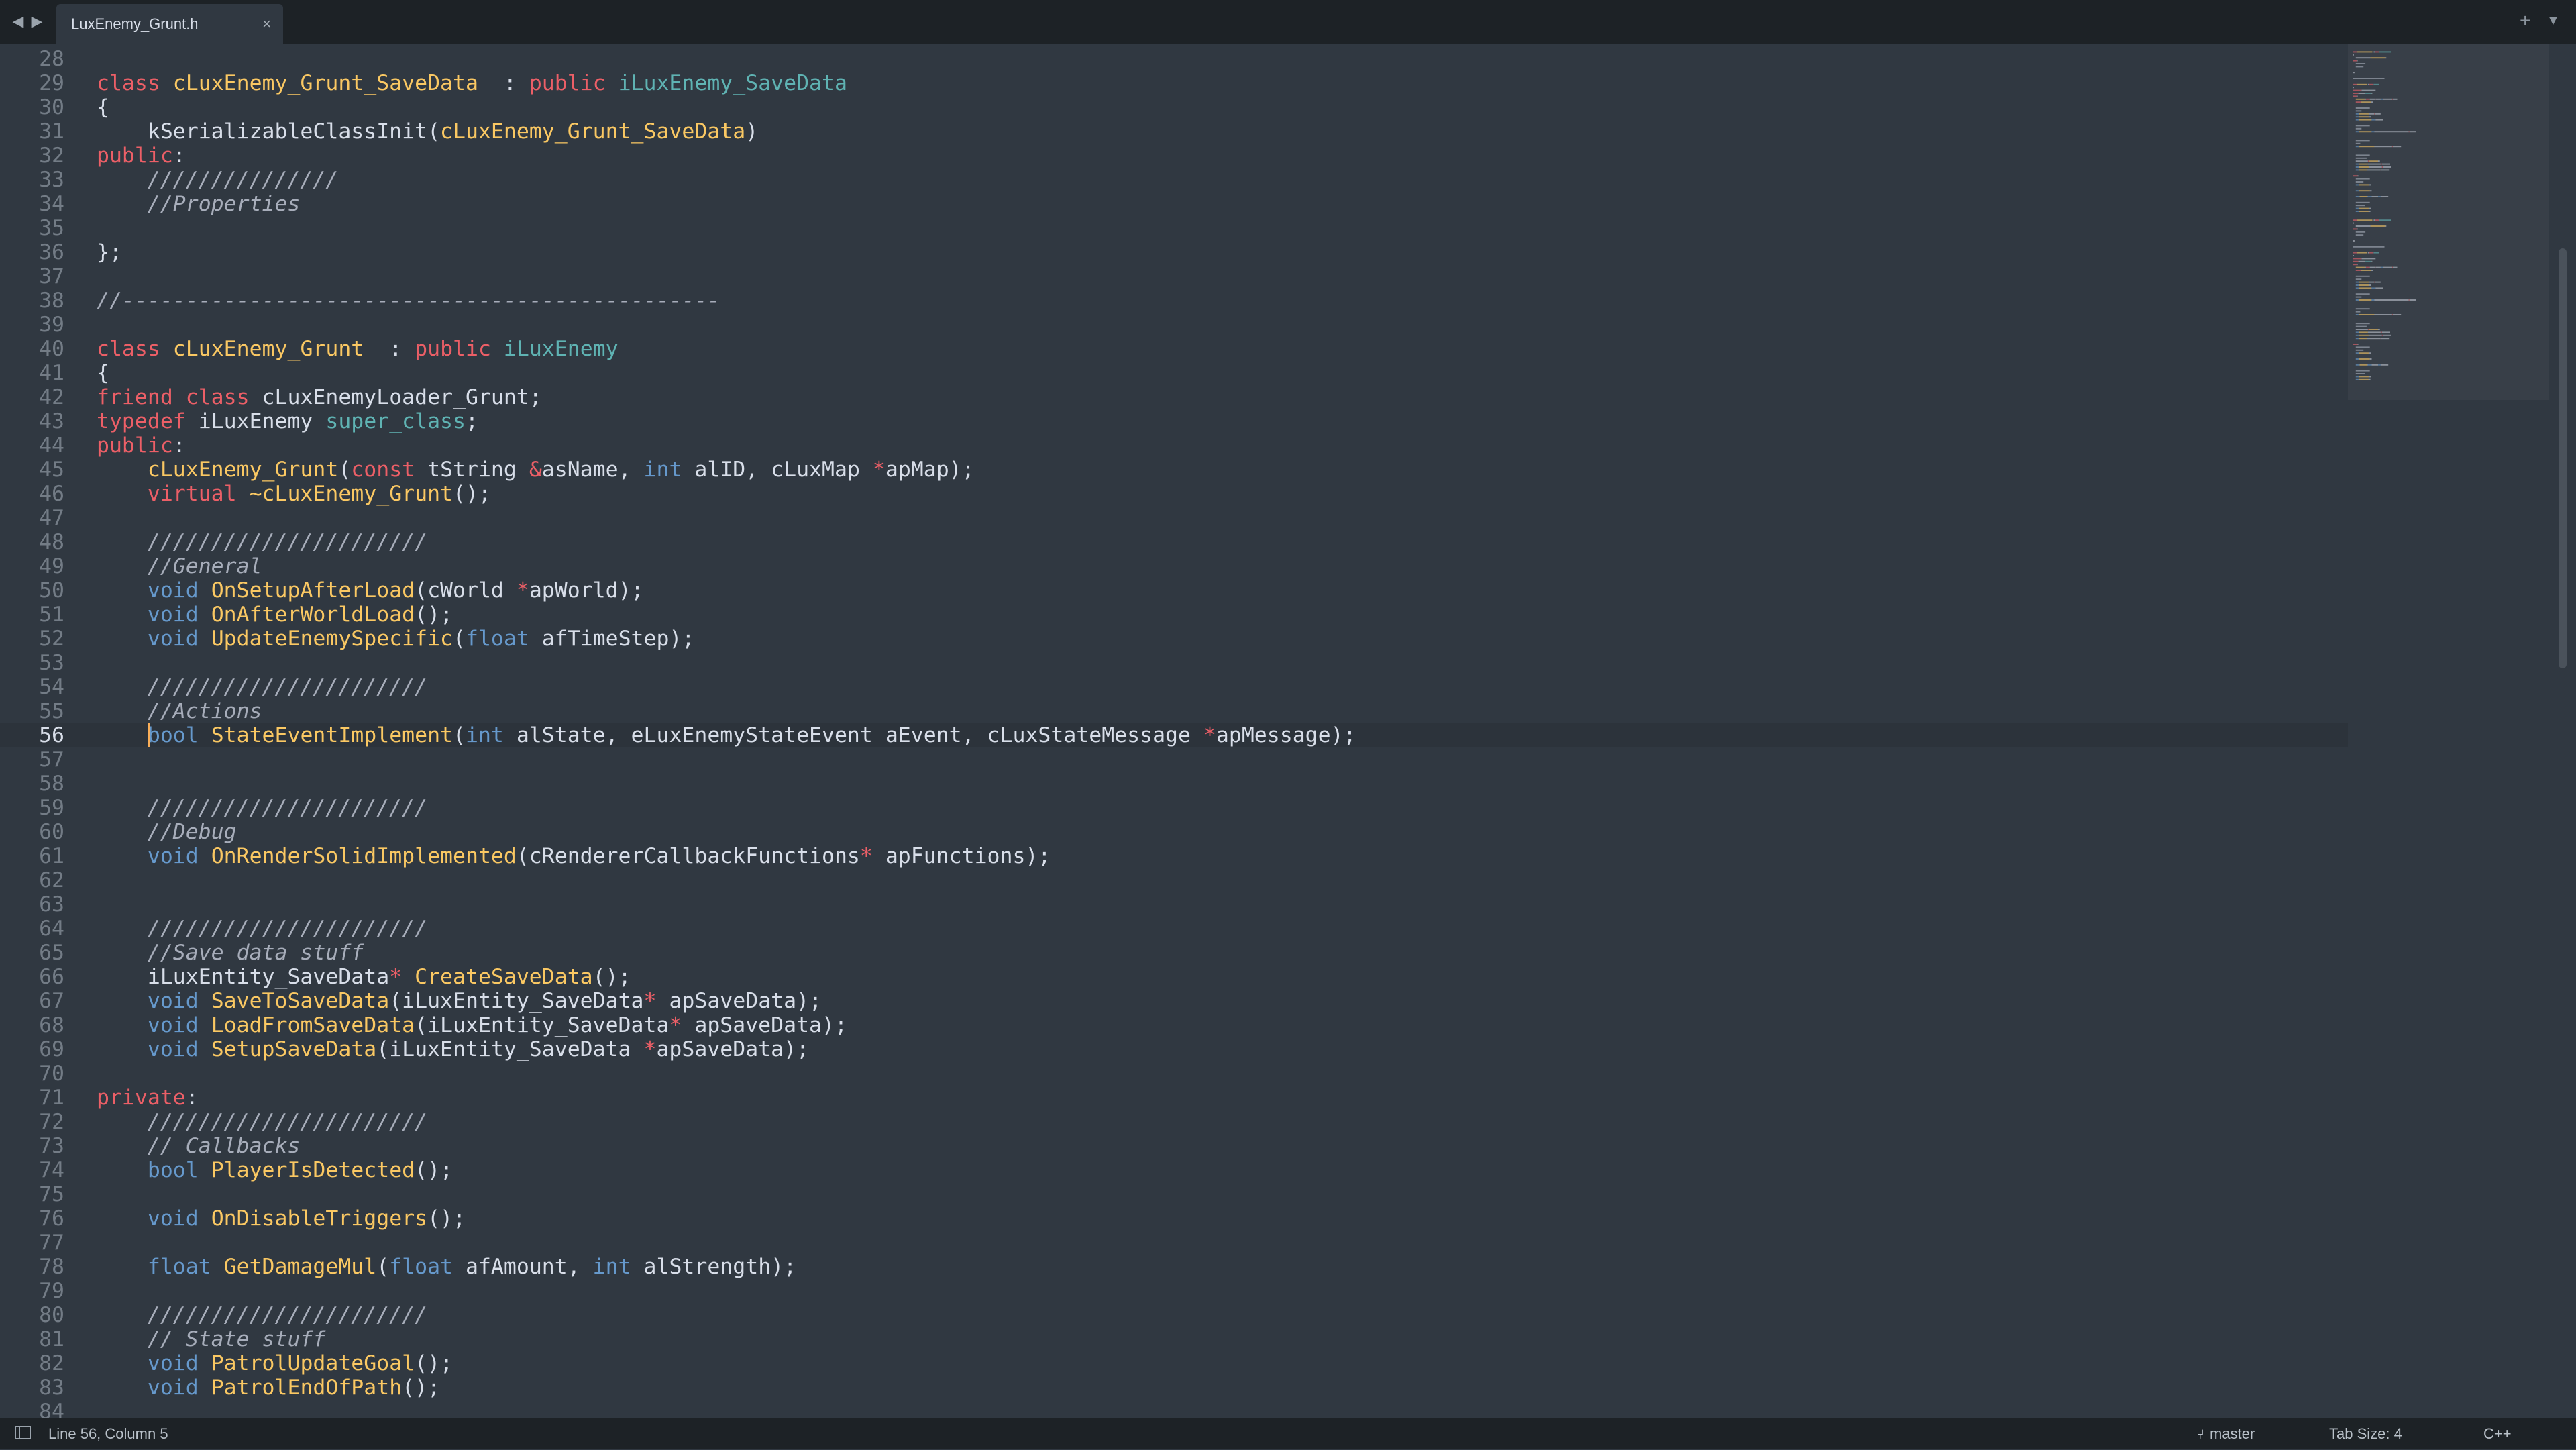 This screenshot has height=1450, width=2576. Describe the element at coordinates (1174, 518) in the screenshot. I see `code-line: 47` at that location.